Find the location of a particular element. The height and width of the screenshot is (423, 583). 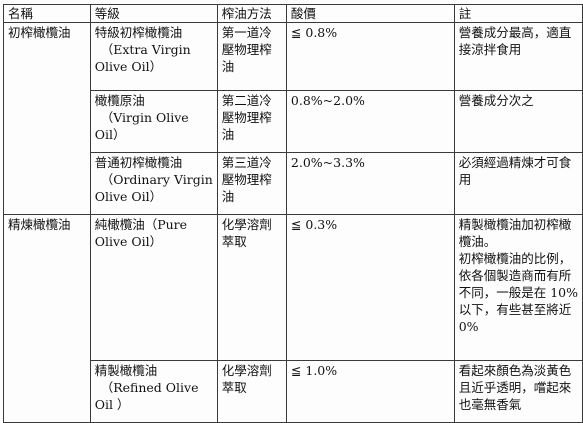

method-cell: 第三道冷 壓物理榨 油 is located at coordinates (251, 183).